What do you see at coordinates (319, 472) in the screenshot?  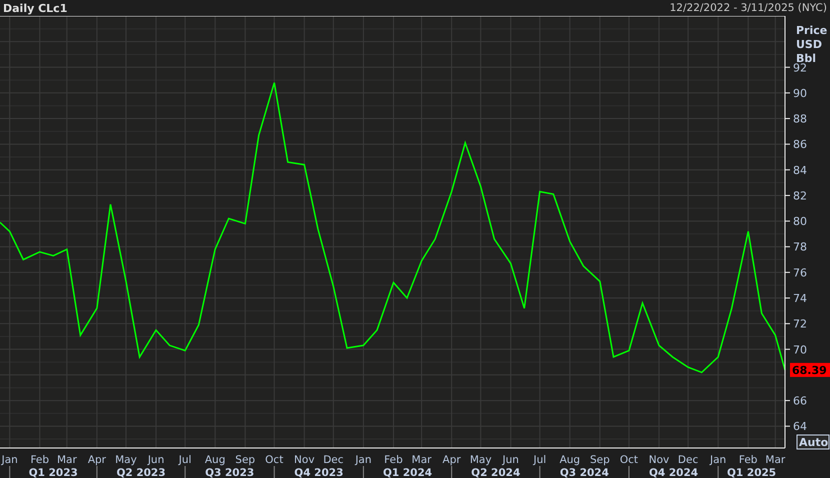 I see `quarter-label: Q4 2023` at bounding box center [319, 472].